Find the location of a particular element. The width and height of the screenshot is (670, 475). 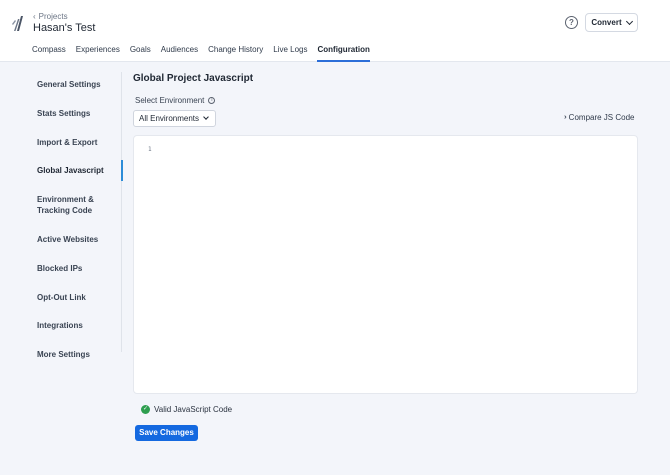

sidebar-item-blocked-ips: Blocked IPs is located at coordinates (59, 268).